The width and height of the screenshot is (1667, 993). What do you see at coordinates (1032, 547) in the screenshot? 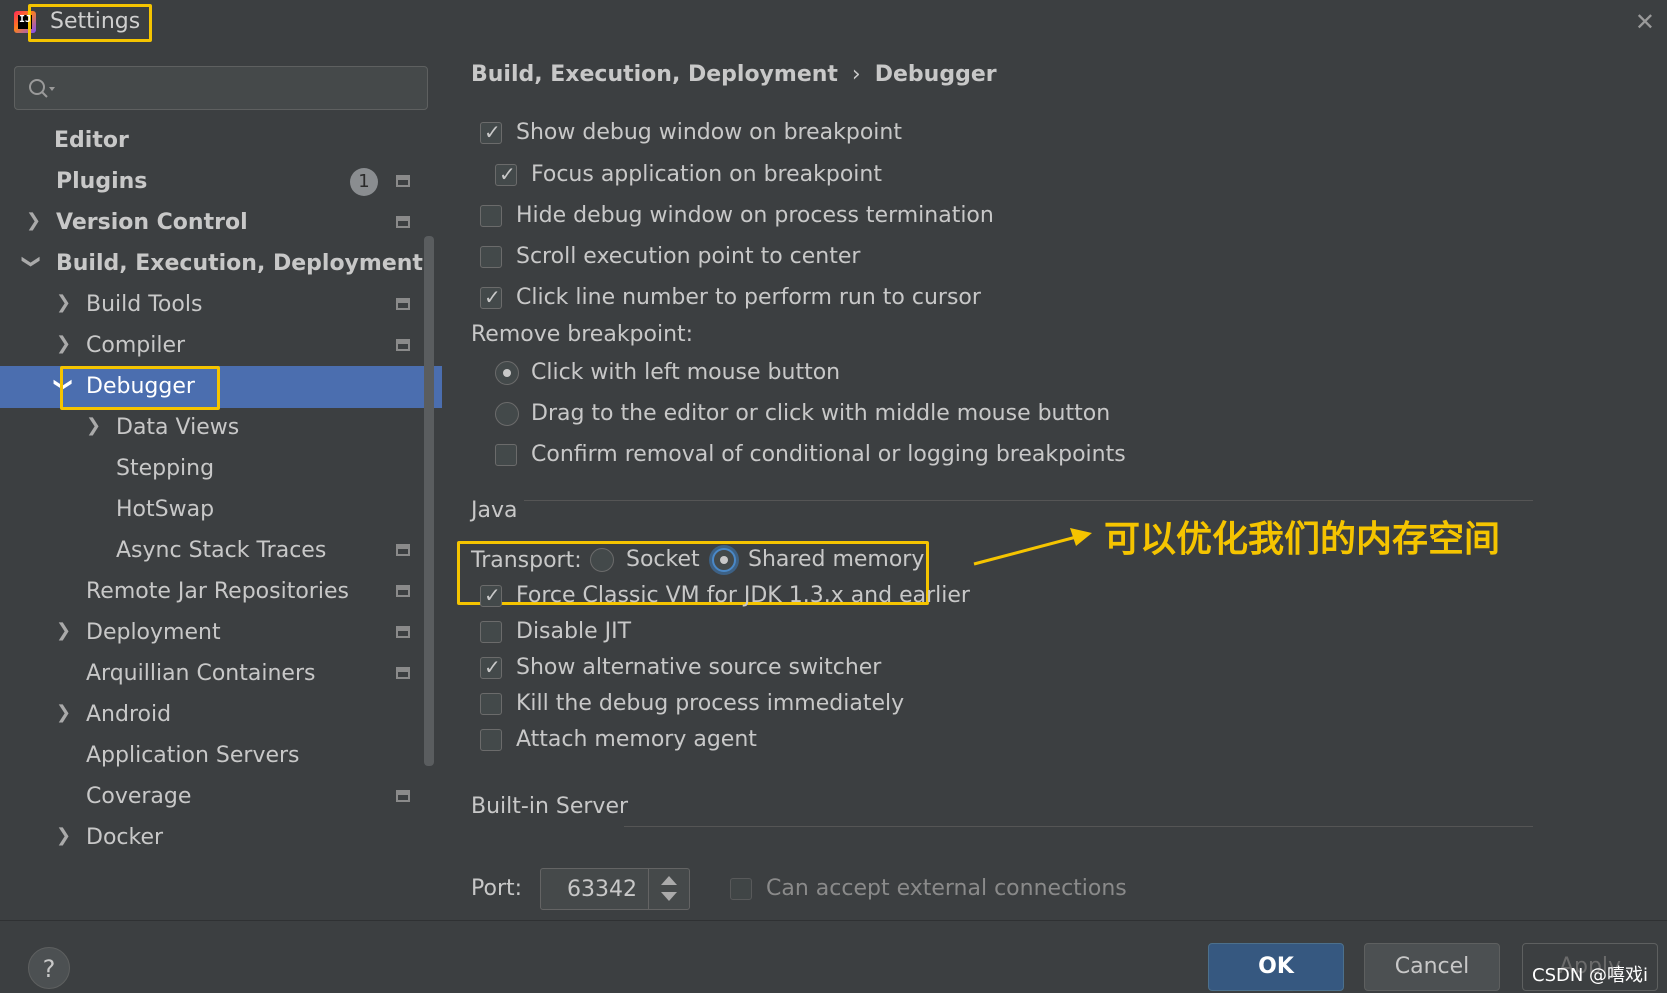
I see `annotation-arrow-icon` at bounding box center [1032, 547].